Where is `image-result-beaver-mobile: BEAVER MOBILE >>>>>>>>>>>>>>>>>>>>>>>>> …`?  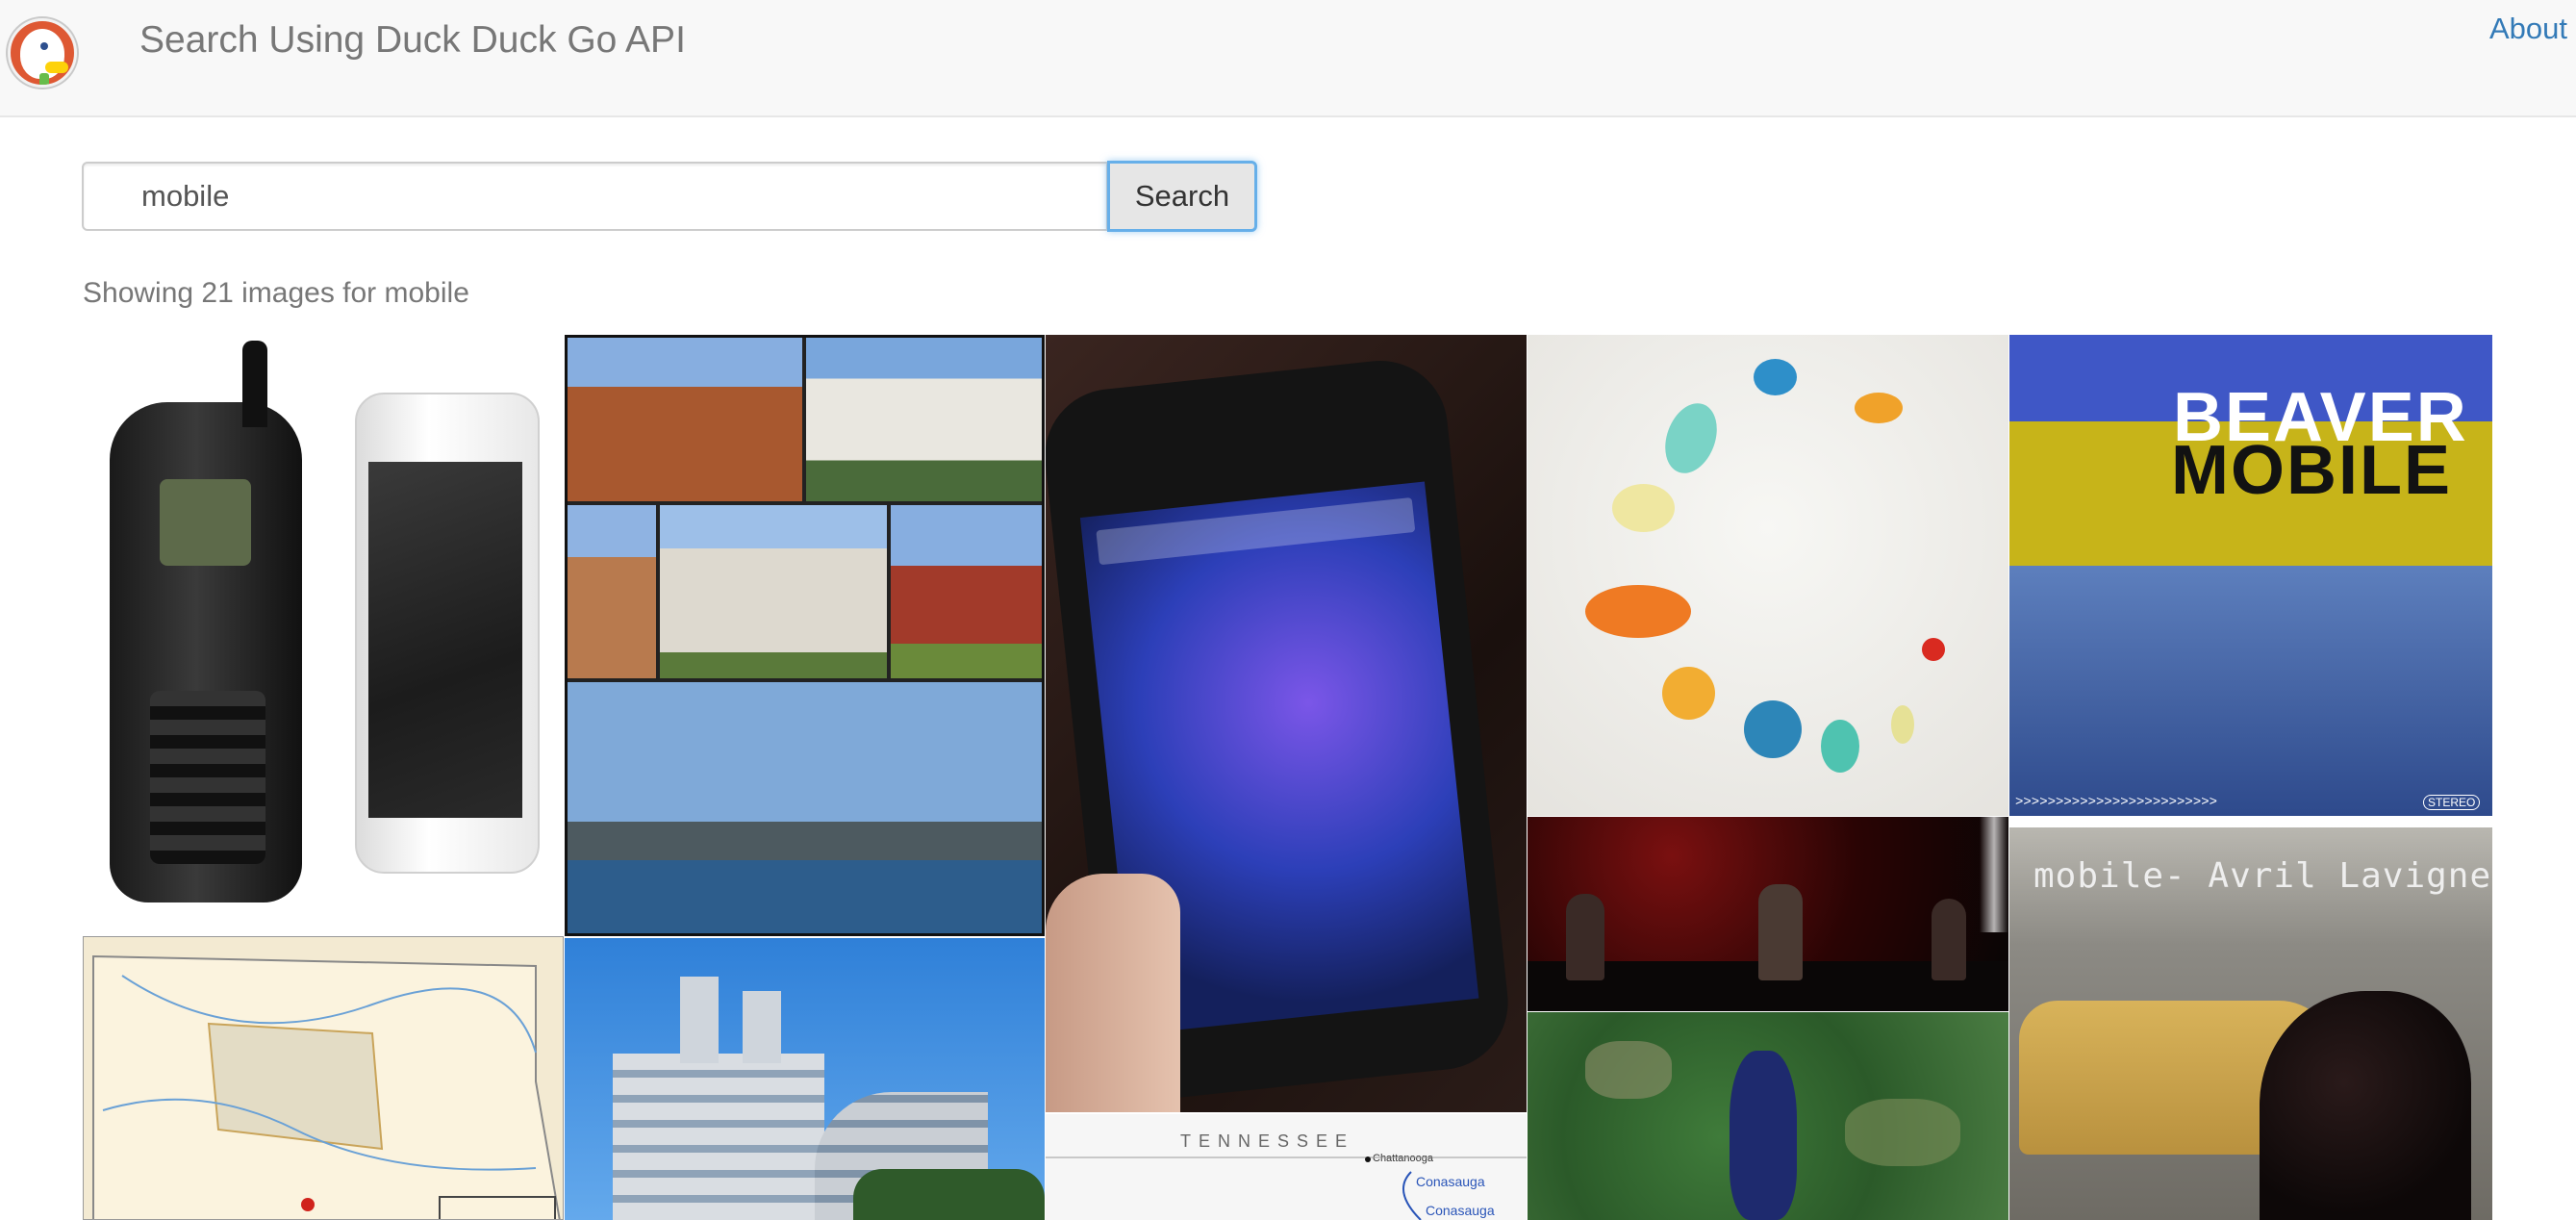
image-result-beaver-mobile: BEAVER MOBILE >>>>>>>>>>>>>>>>>>>>>>>>> … is located at coordinates (2251, 575).